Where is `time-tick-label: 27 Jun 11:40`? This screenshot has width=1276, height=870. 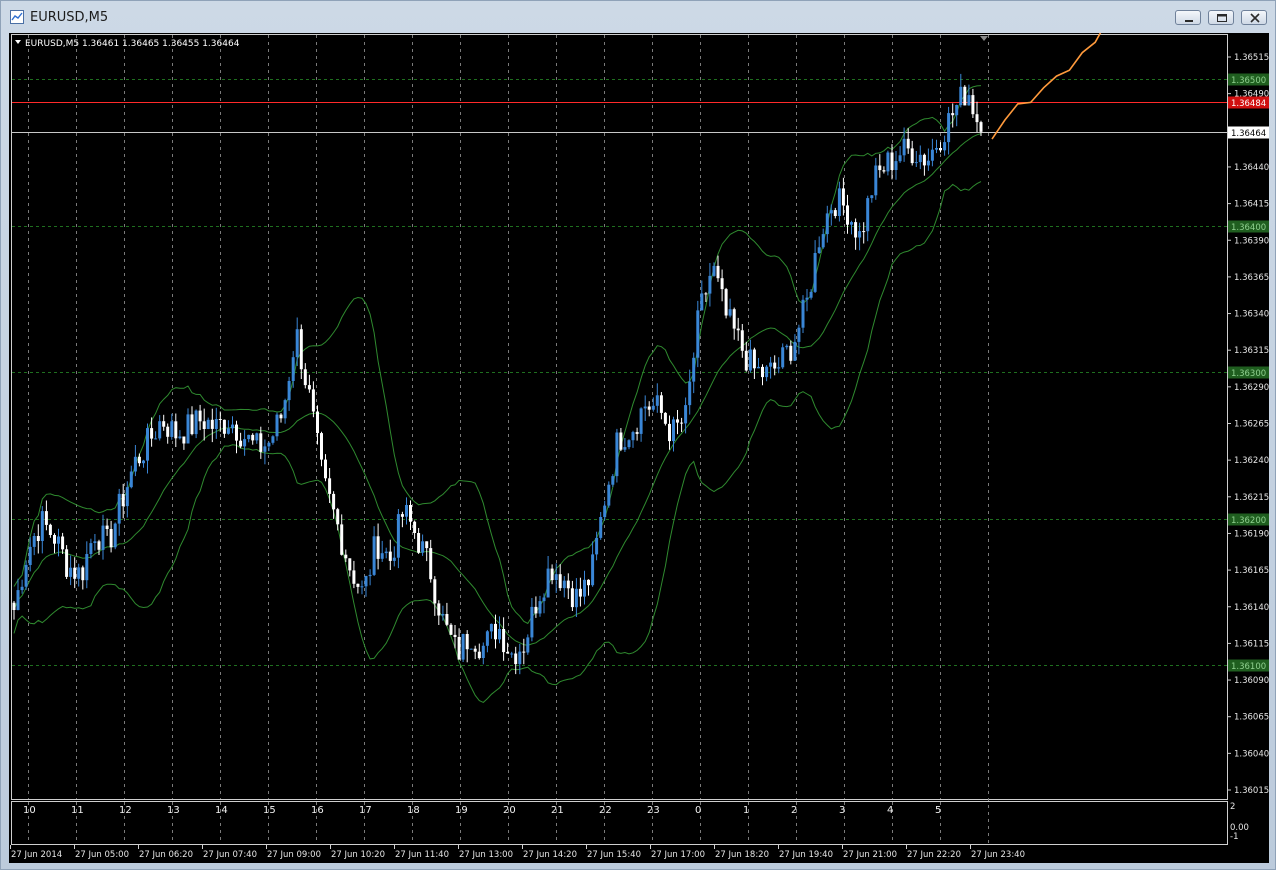 time-tick-label: 27 Jun 11:40 is located at coordinates (422, 855).